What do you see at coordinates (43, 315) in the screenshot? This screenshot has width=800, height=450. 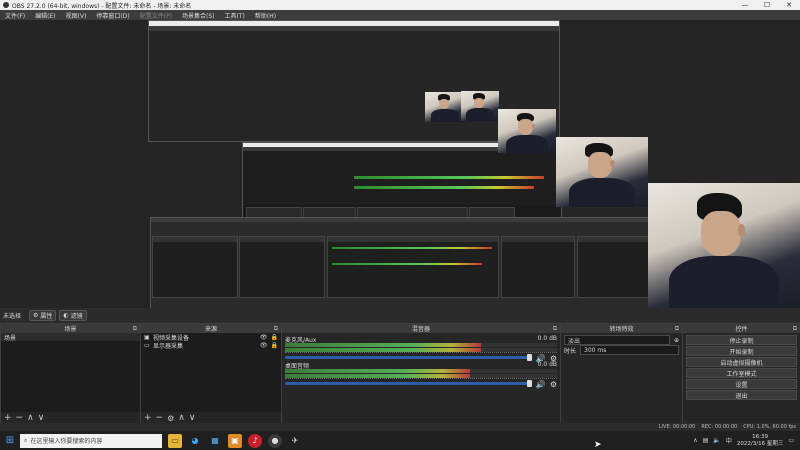 I see `properties-button: ⚙ 属性` at bounding box center [43, 315].